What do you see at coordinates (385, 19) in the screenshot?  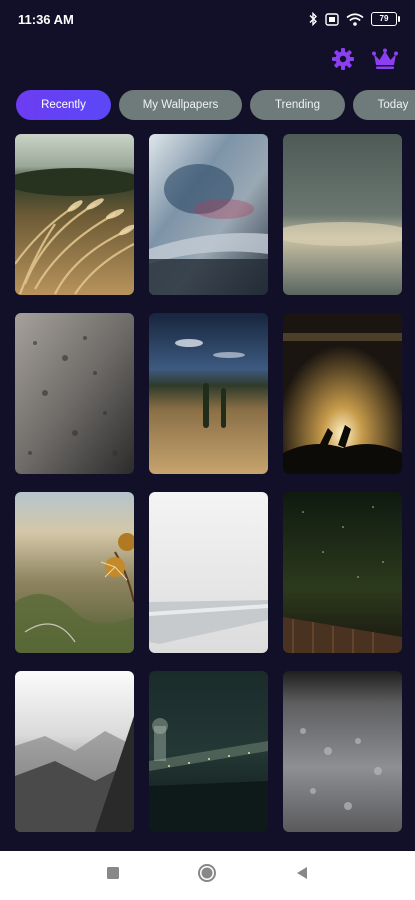 I see `battery-indicator: 79` at bounding box center [385, 19].